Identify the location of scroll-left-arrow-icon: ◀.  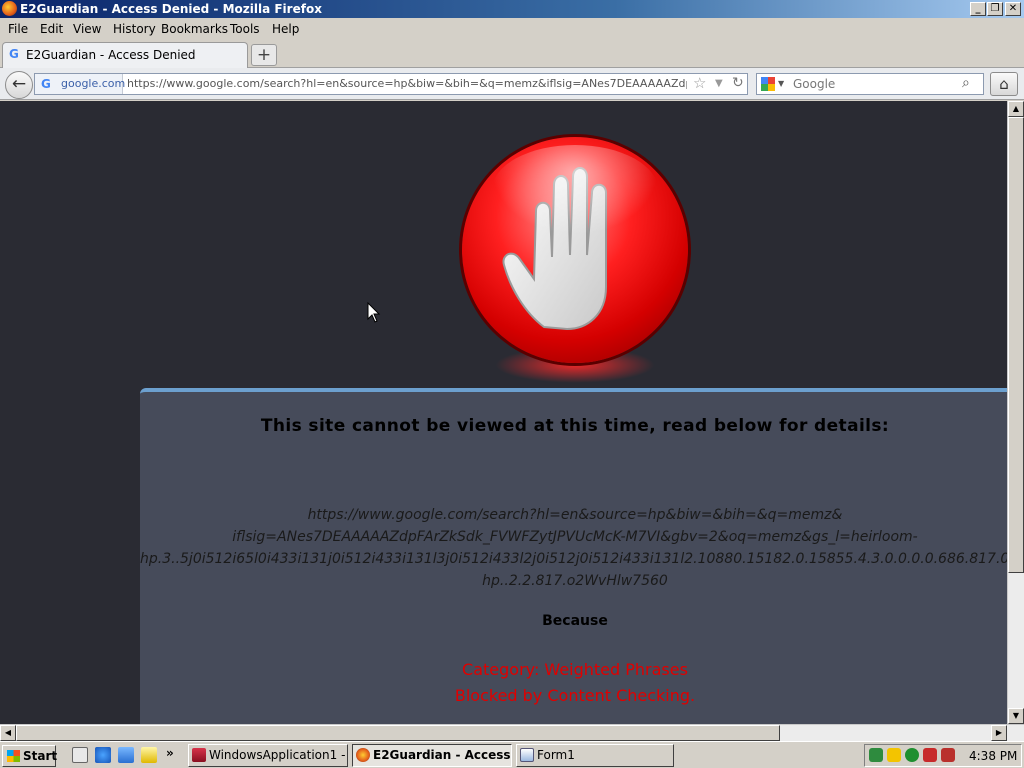
(8, 733).